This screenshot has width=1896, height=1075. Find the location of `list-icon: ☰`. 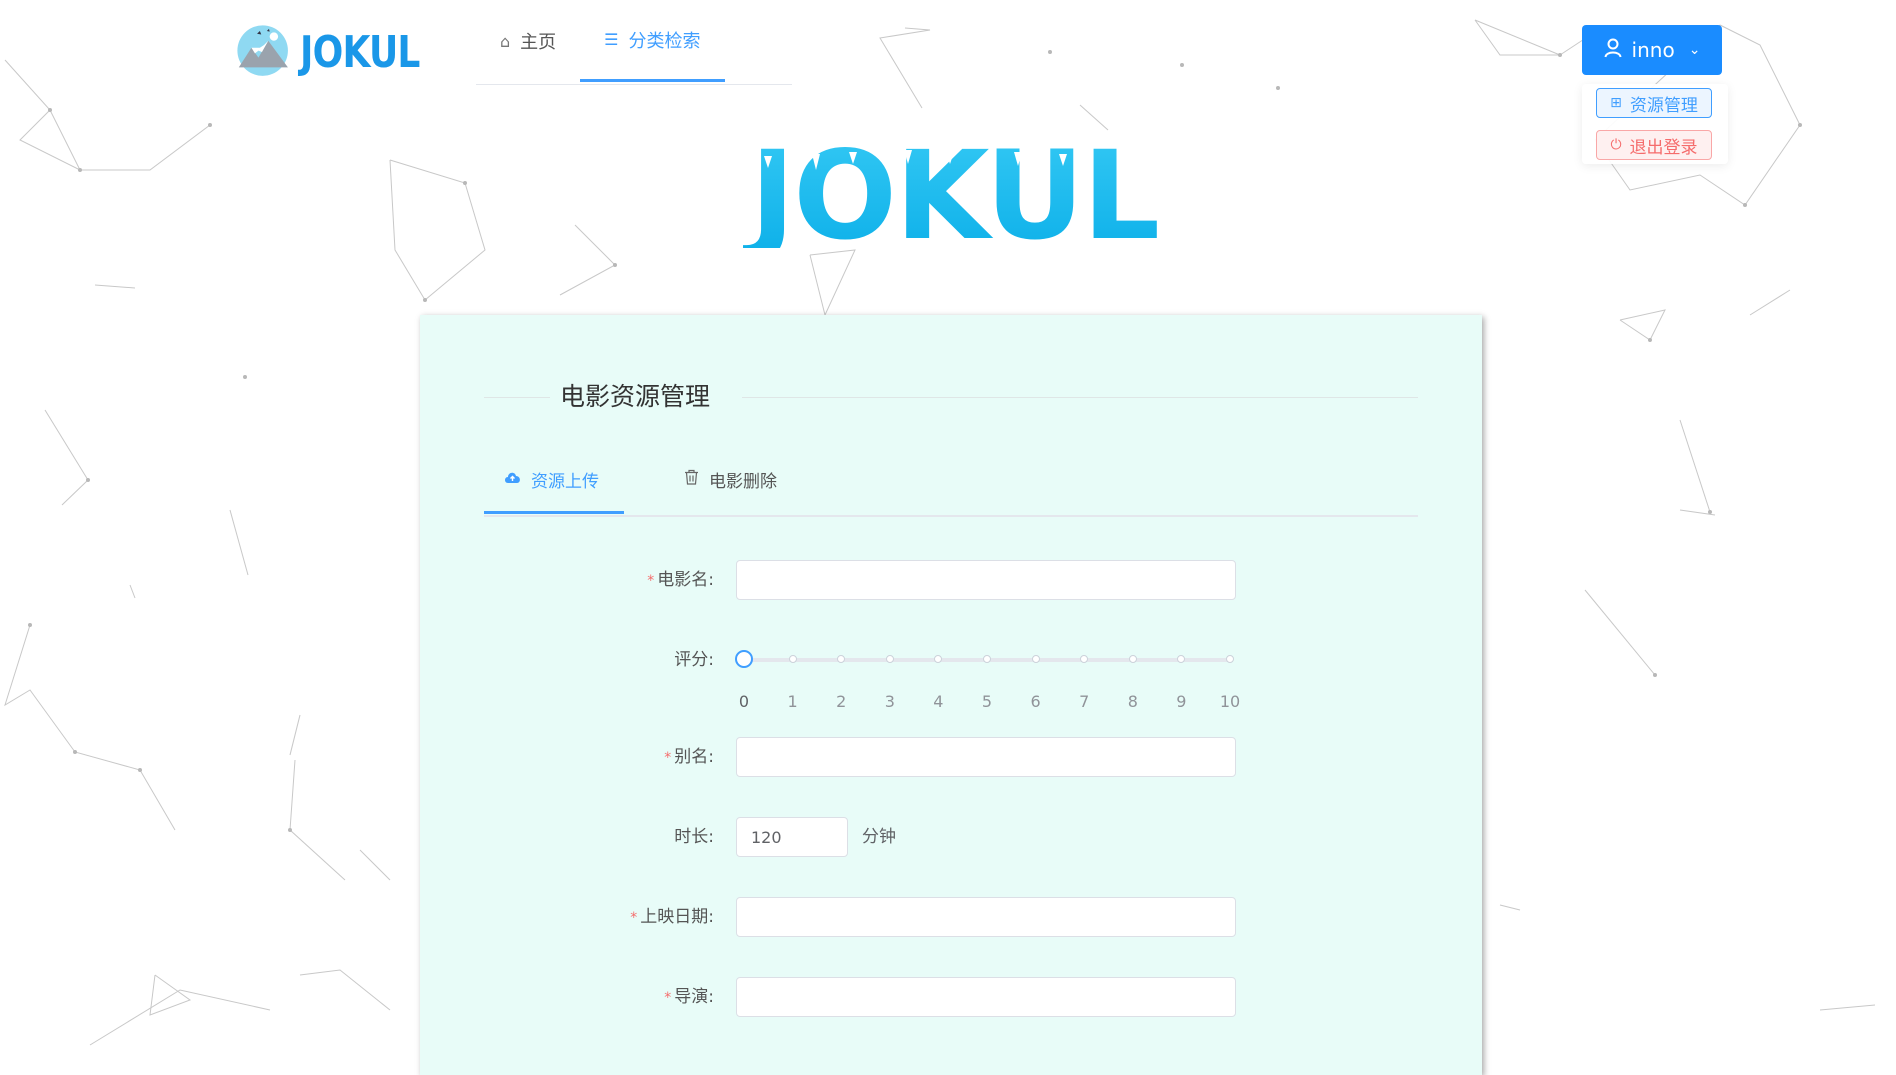

list-icon: ☰ is located at coordinates (611, 39).